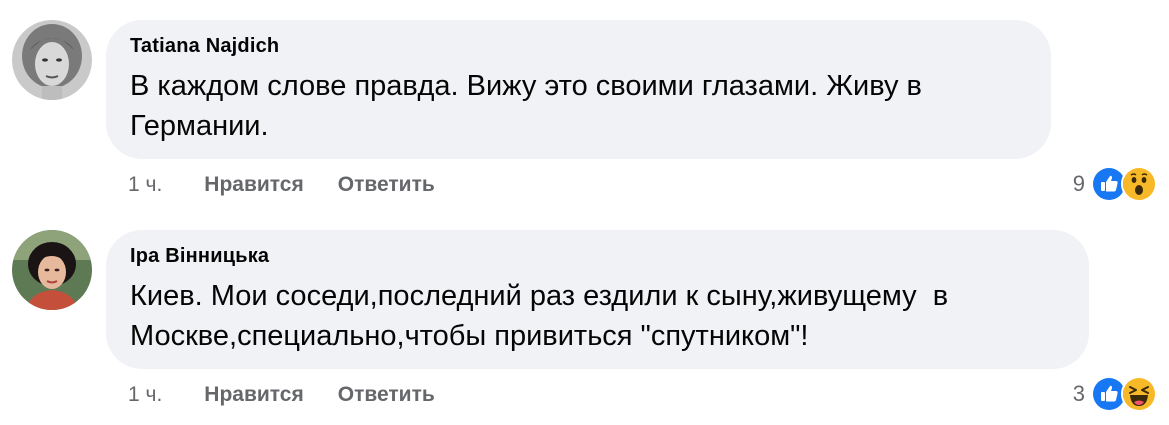 Image resolution: width=1169 pixels, height=425 pixels. I want to click on reactions-summary: 3, so click(1115, 394).